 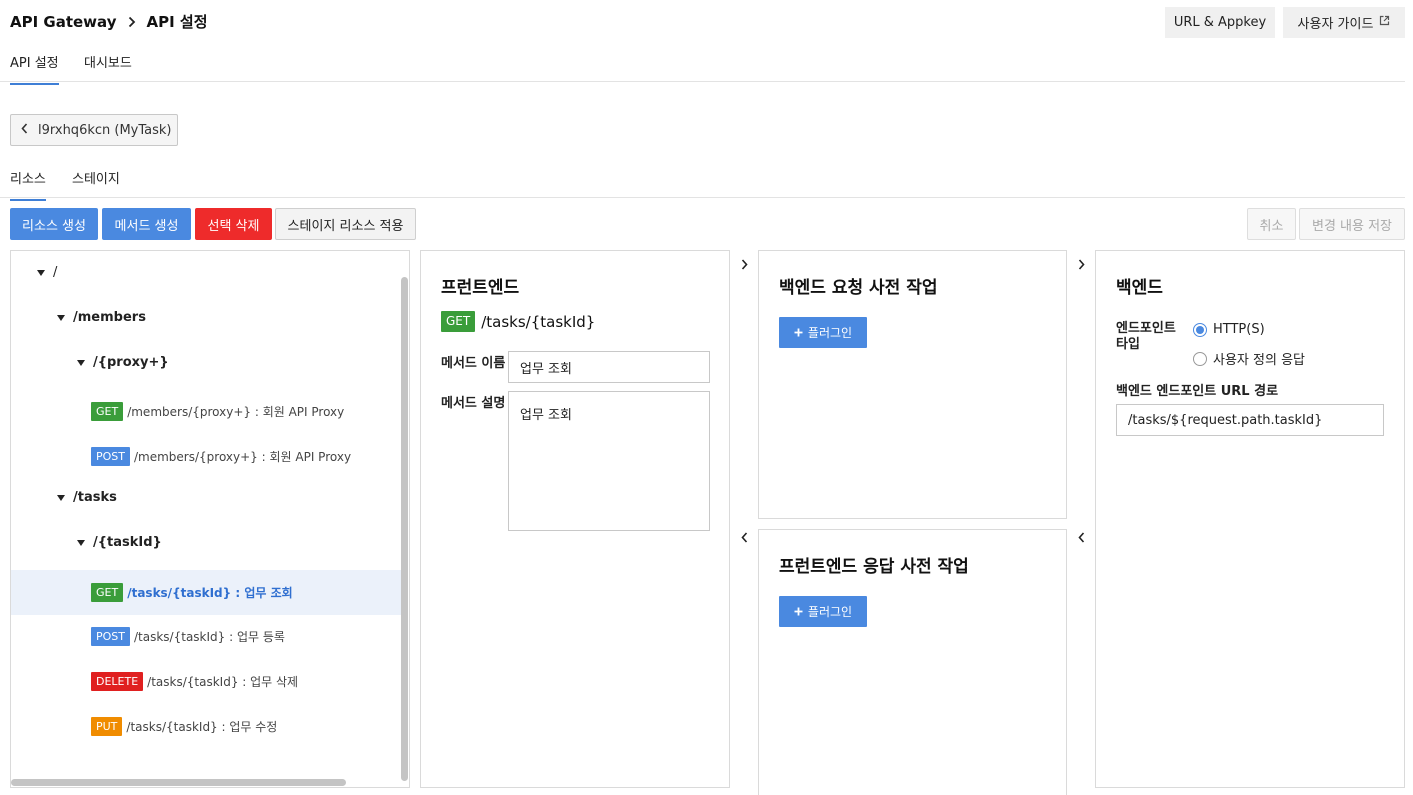 I want to click on backend-url-label: 백엔드 엔드포인트 URL 경로, so click(x=1197, y=391).